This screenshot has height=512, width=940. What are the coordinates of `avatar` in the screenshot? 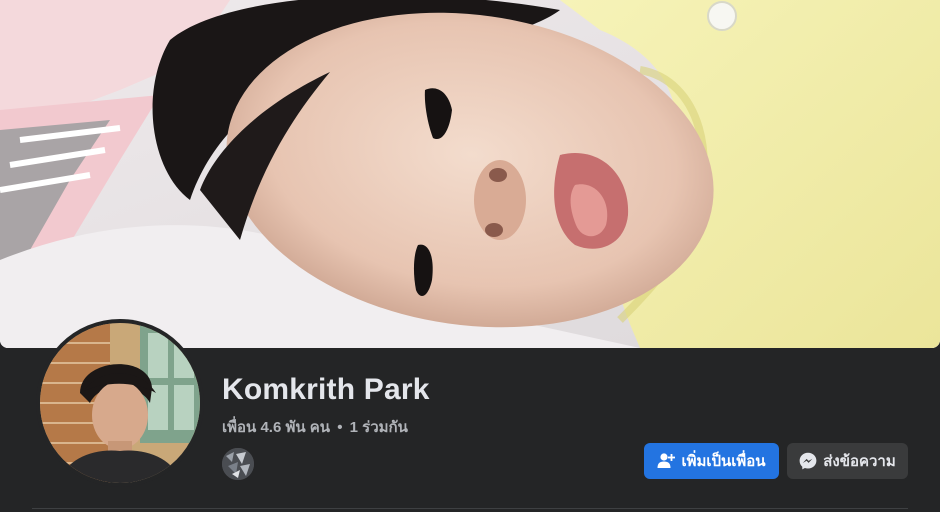 It's located at (120, 403).